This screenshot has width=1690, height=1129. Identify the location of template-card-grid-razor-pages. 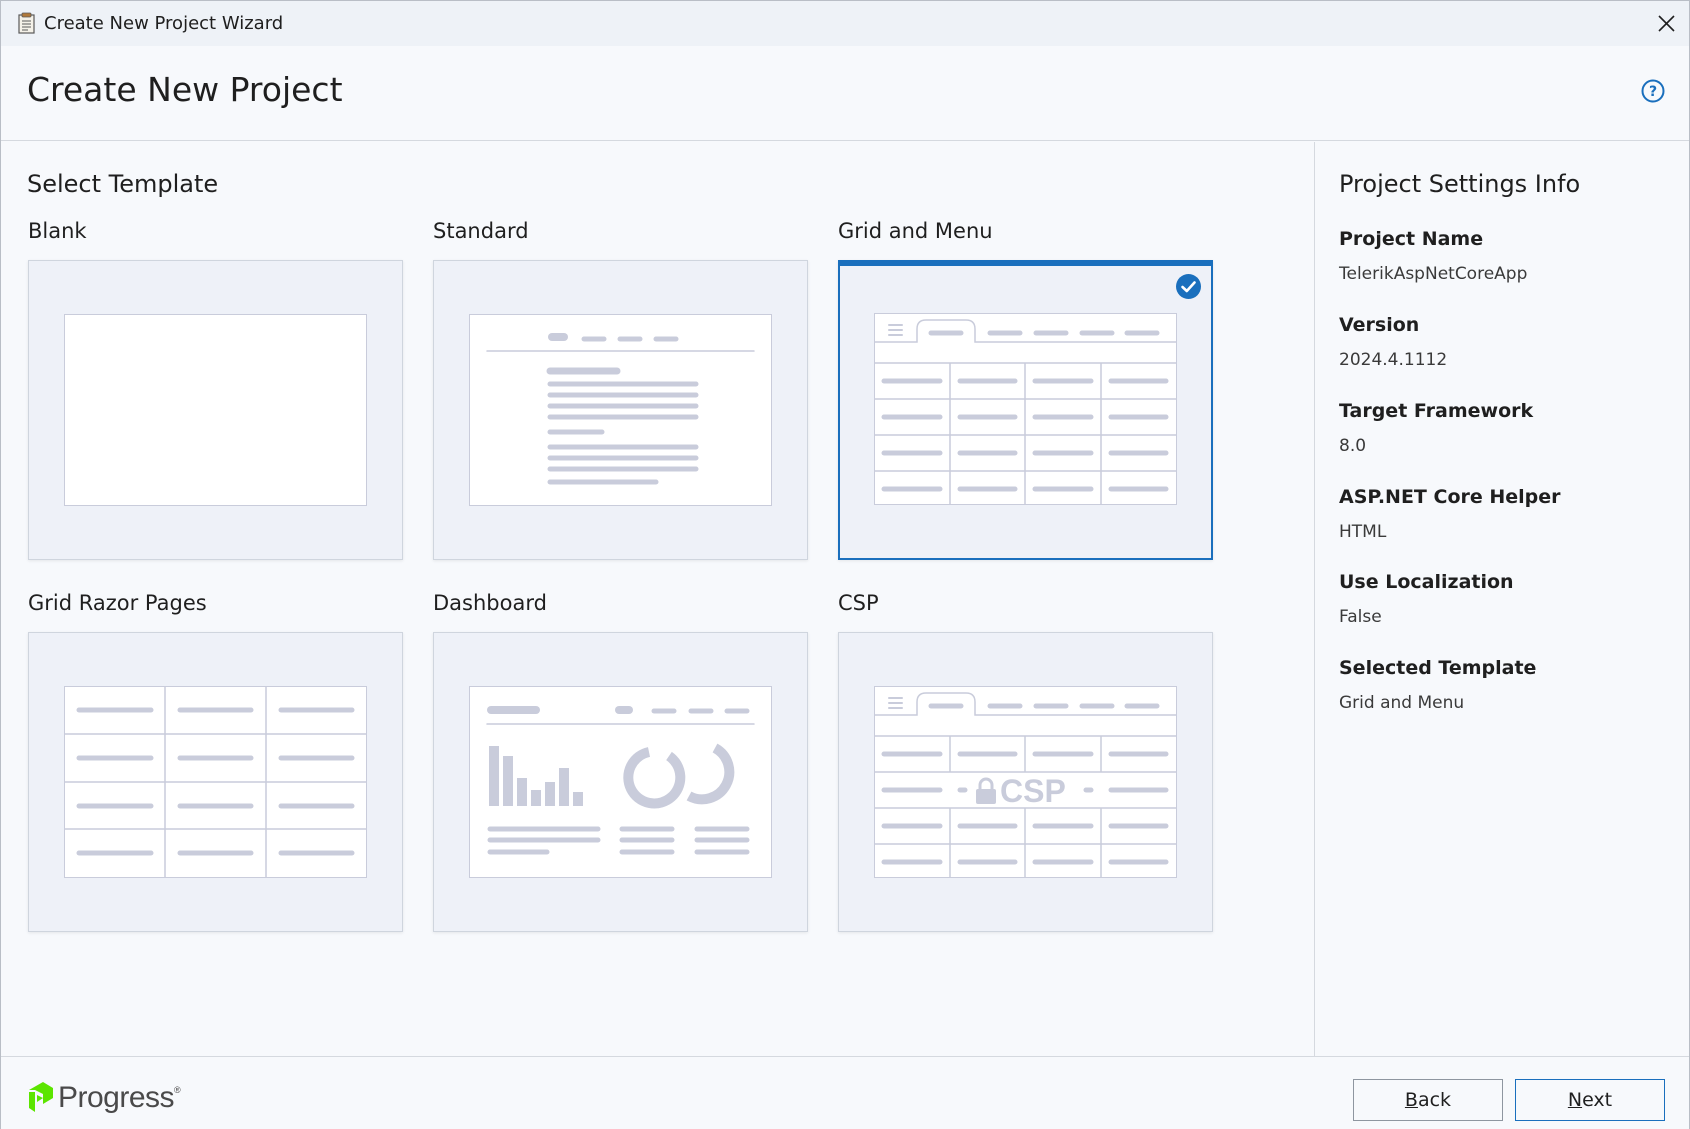
(215, 782).